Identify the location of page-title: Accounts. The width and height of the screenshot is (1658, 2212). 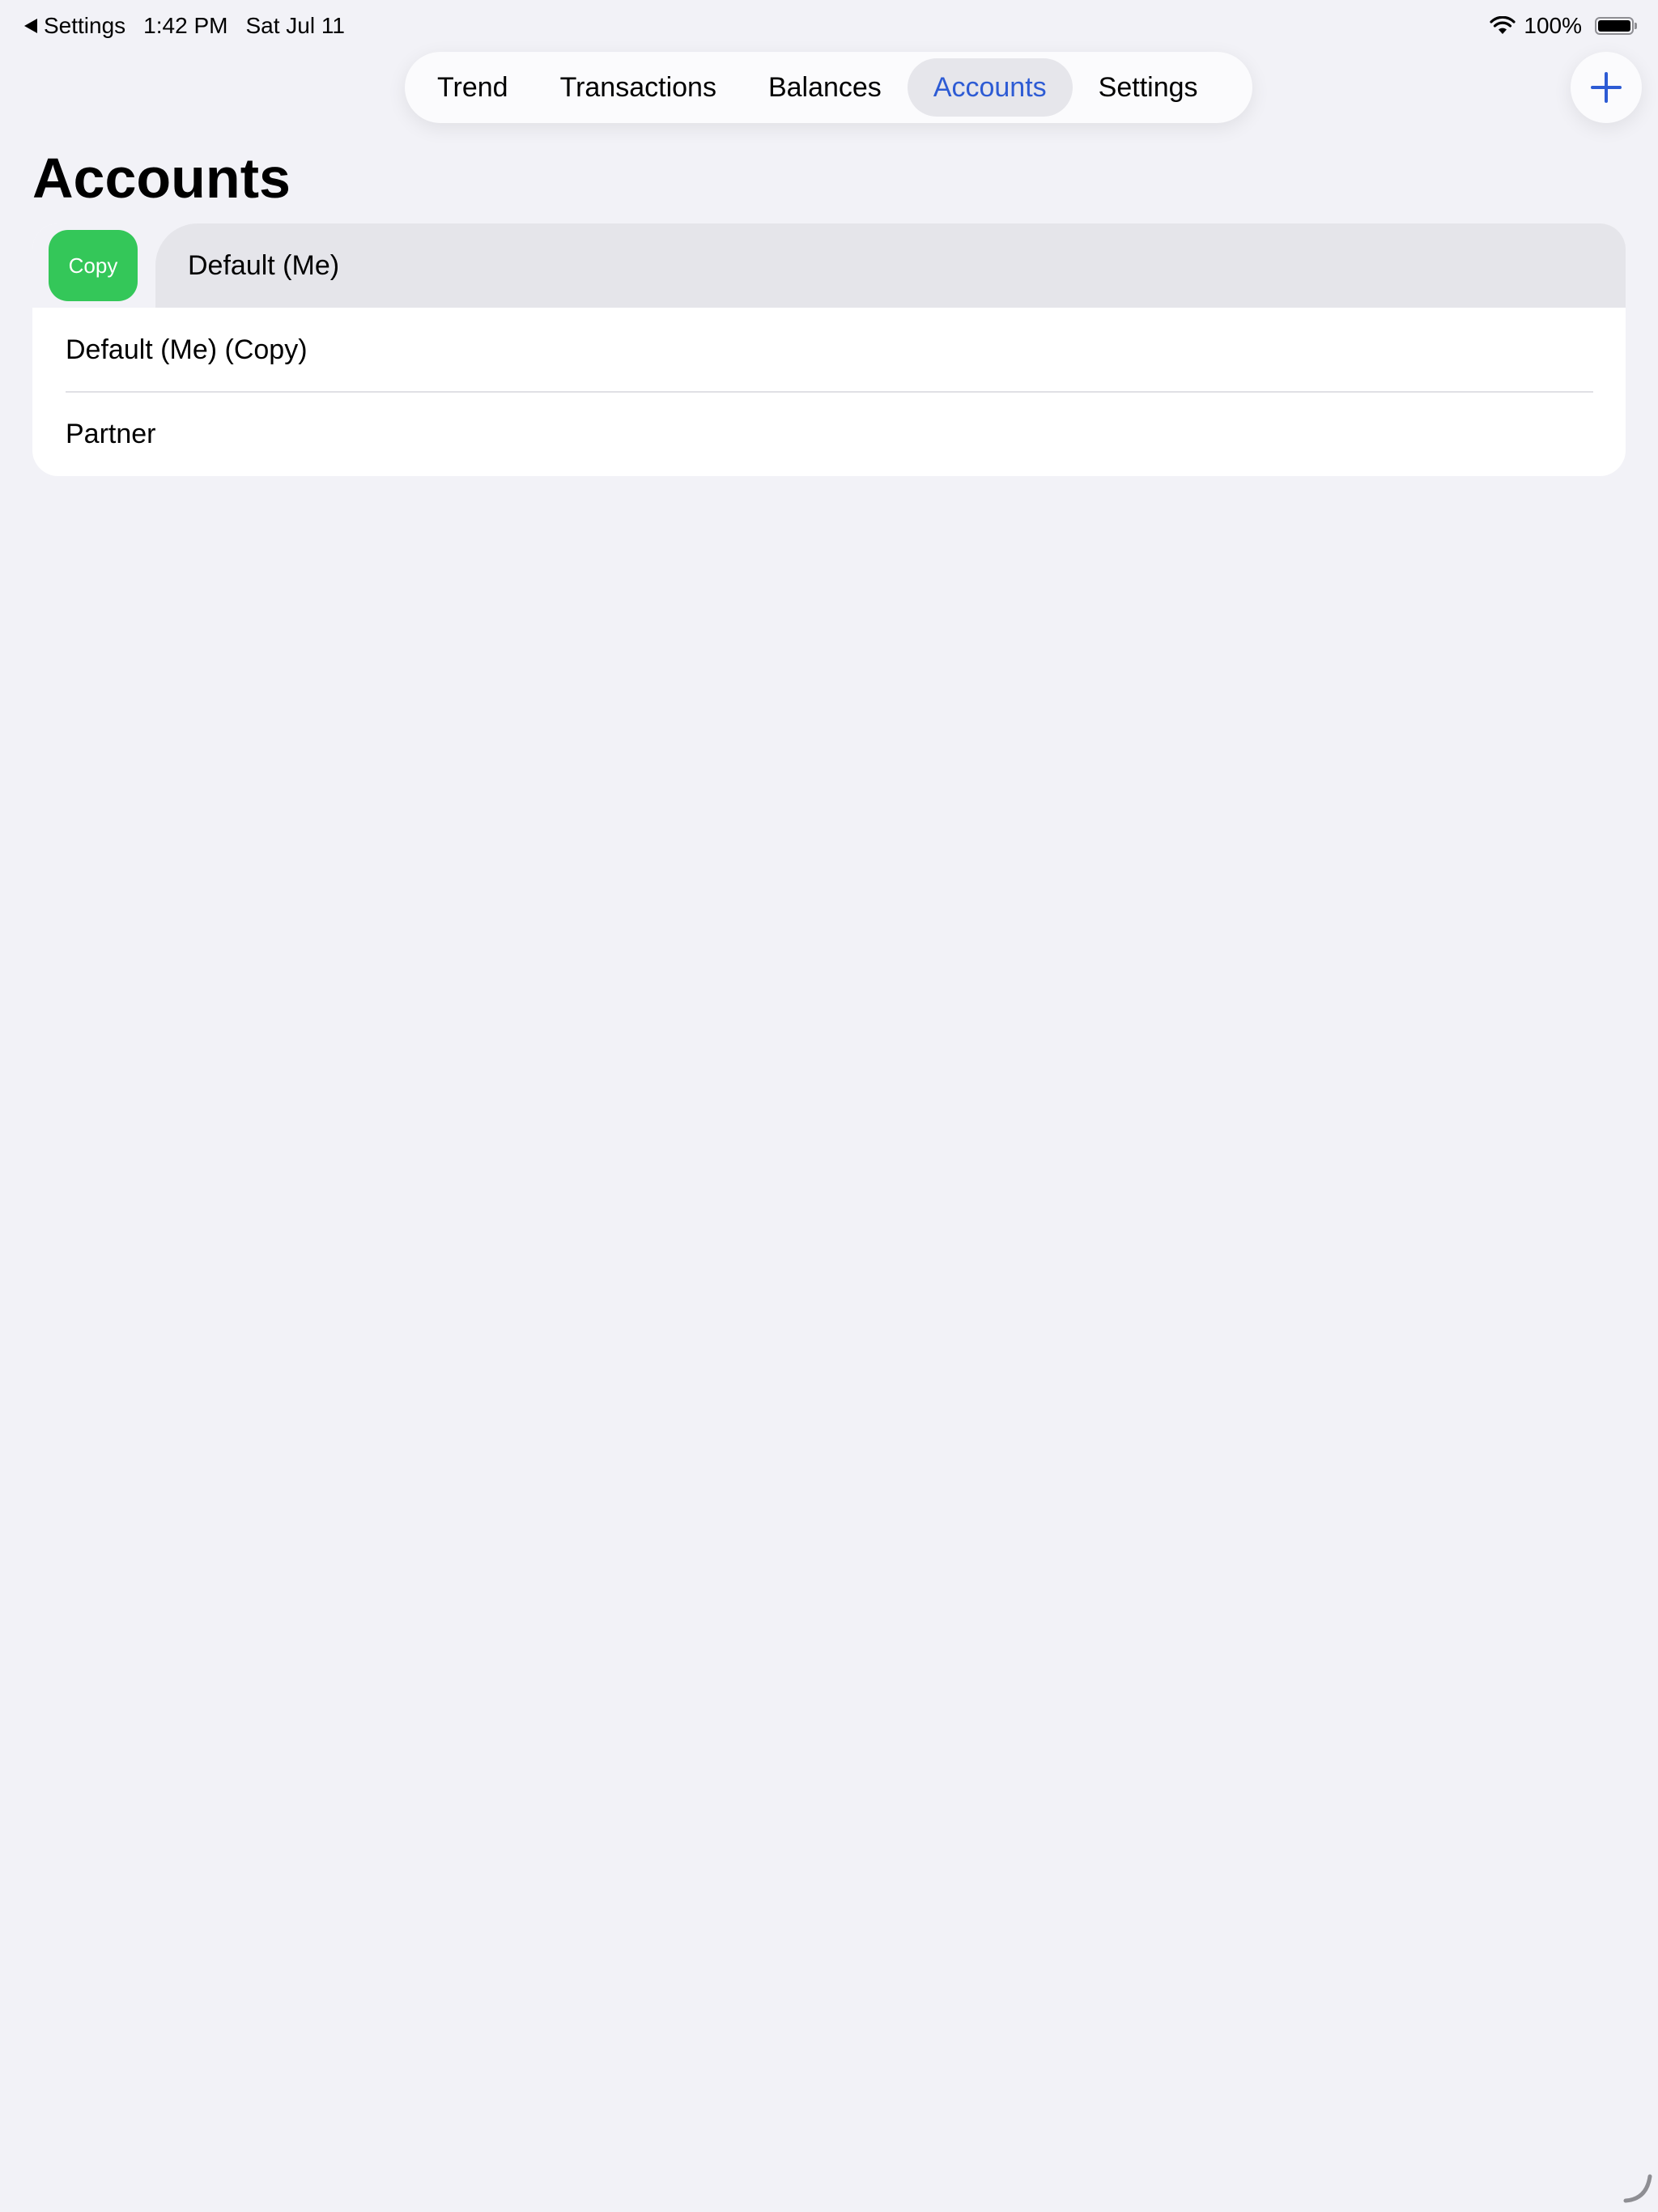
(161, 179).